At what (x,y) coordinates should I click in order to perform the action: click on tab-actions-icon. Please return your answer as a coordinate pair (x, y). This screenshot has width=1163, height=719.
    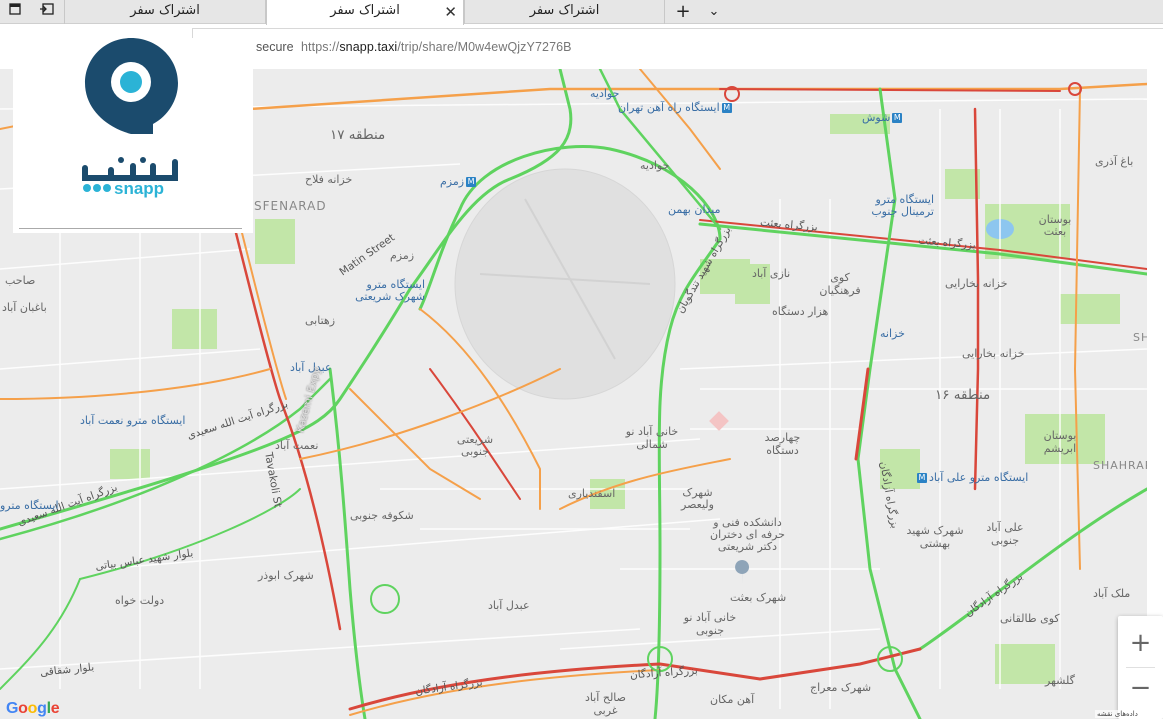
    Looking at the image, I should click on (15, 12).